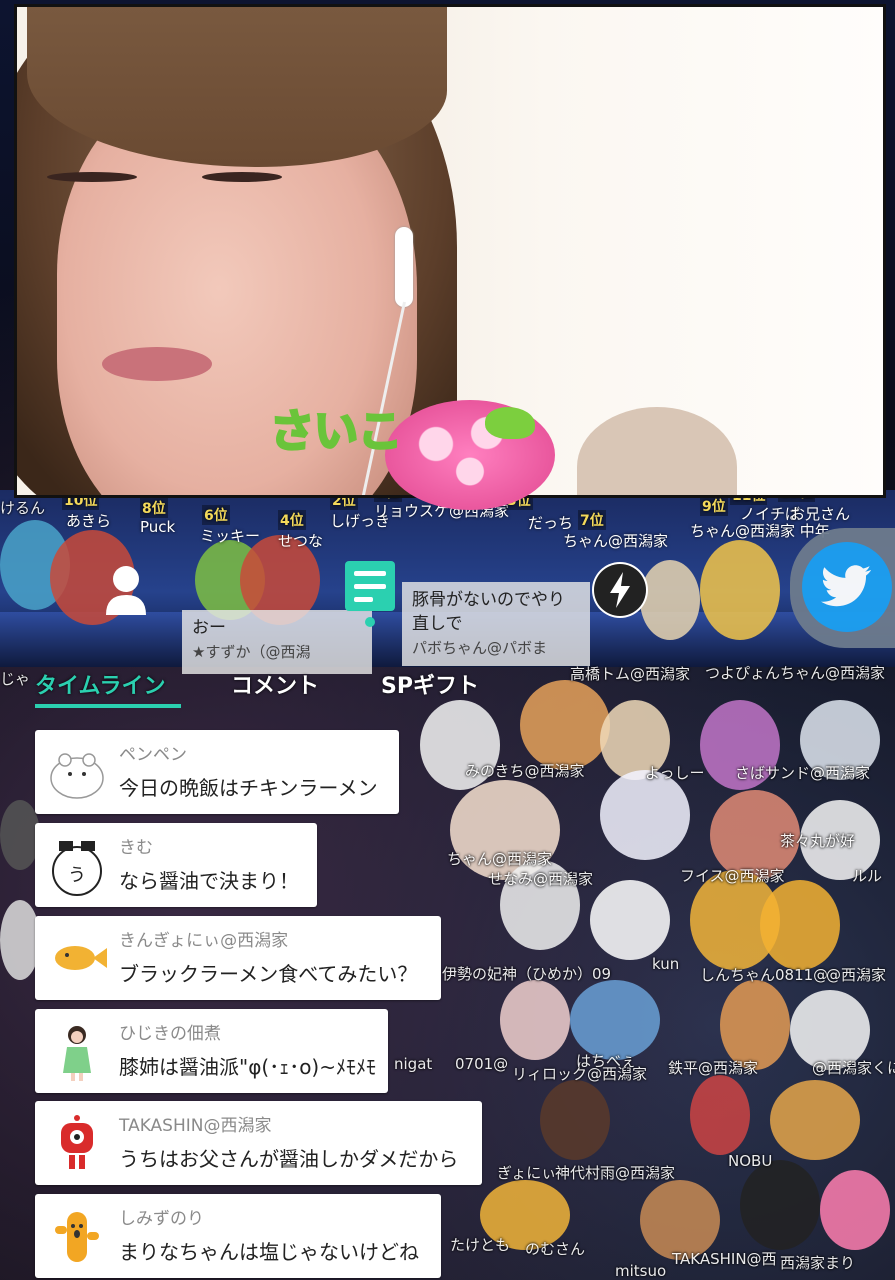  Describe the element at coordinates (404, 267) in the screenshot. I see `earphone` at that location.